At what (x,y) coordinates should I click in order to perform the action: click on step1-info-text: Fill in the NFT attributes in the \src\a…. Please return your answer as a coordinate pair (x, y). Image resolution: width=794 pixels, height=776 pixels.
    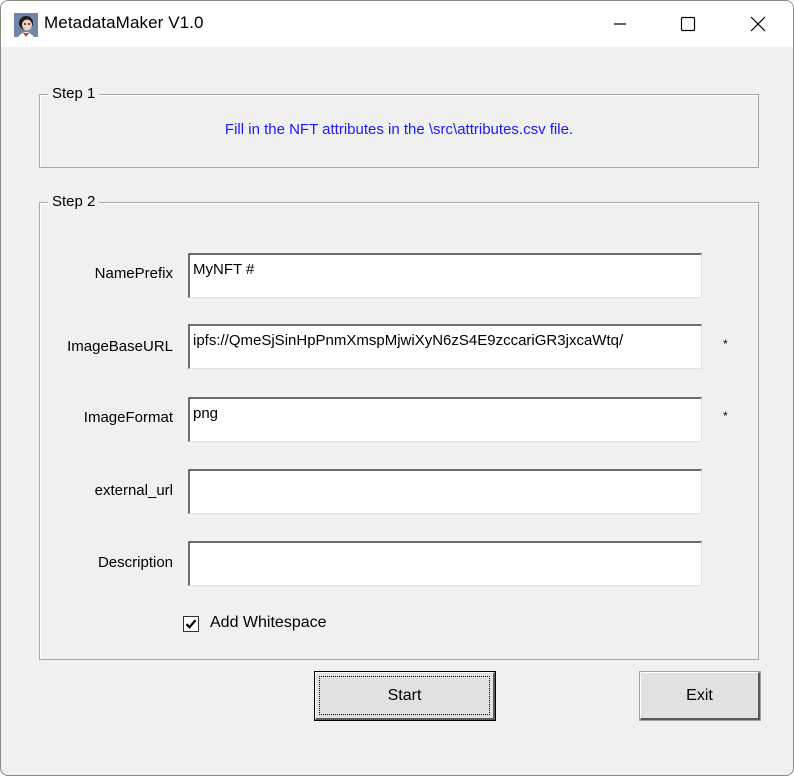
    Looking at the image, I should click on (399, 129).